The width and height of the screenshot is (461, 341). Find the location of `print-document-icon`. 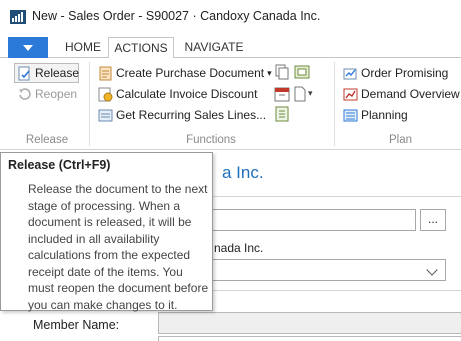

print-document-icon is located at coordinates (282, 114).